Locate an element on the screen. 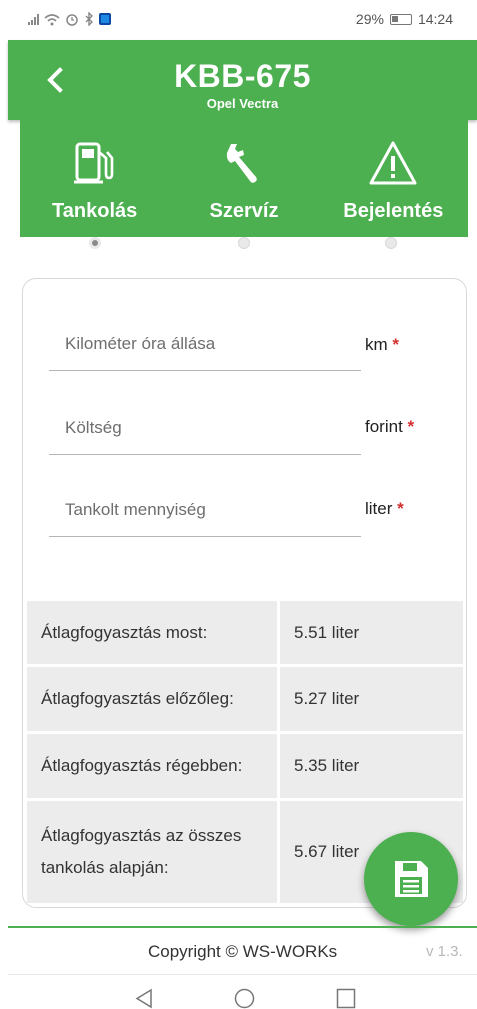 This screenshot has width=477, height=1009. stat-row: Átlagfogyasztás most: 5.51 liter is located at coordinates (245, 632).